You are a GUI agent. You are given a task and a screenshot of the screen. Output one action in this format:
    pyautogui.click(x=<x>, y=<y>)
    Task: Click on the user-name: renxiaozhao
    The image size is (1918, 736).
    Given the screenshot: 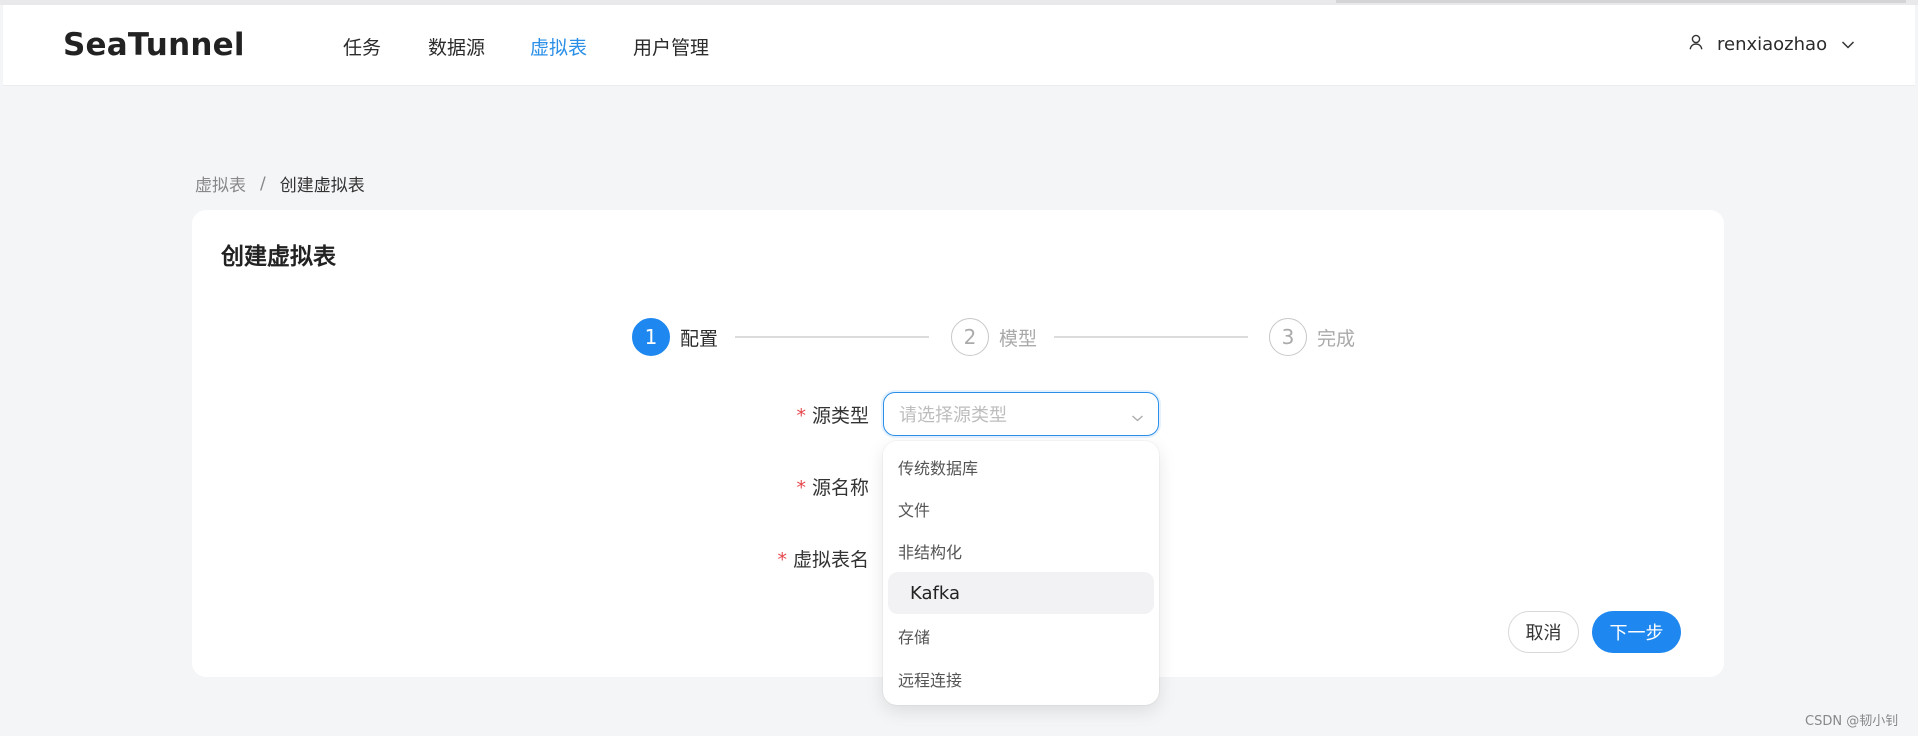 What is the action you would take?
    pyautogui.click(x=1772, y=44)
    